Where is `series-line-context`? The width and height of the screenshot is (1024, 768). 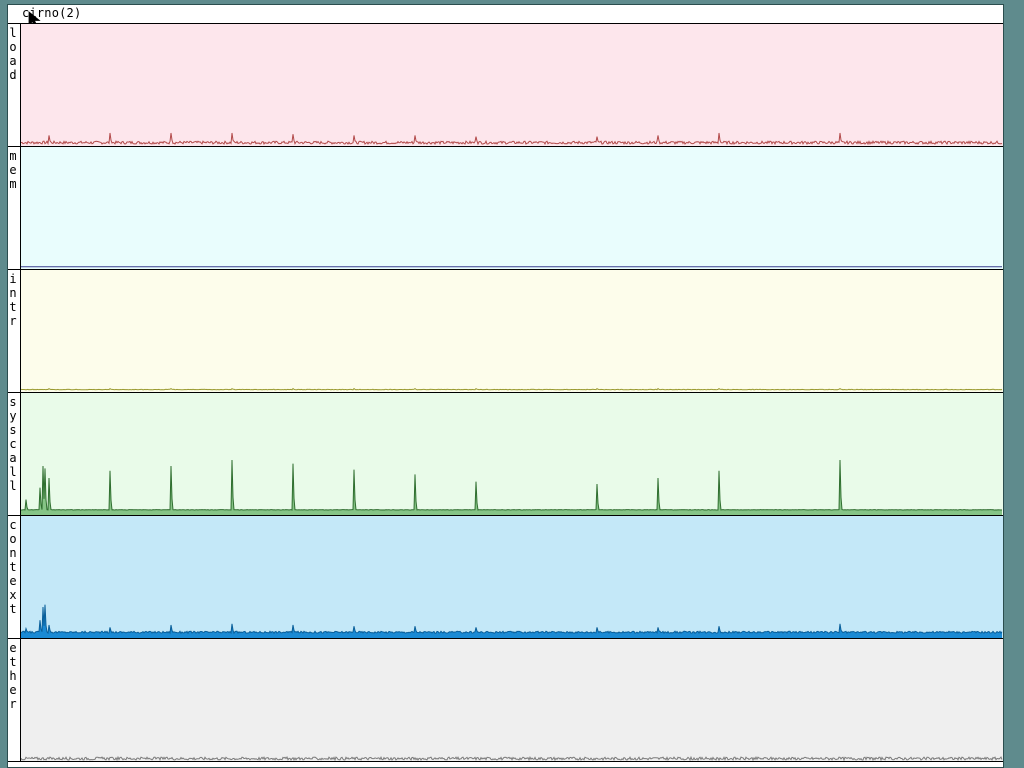
series-line-context is located at coordinates (512, 619).